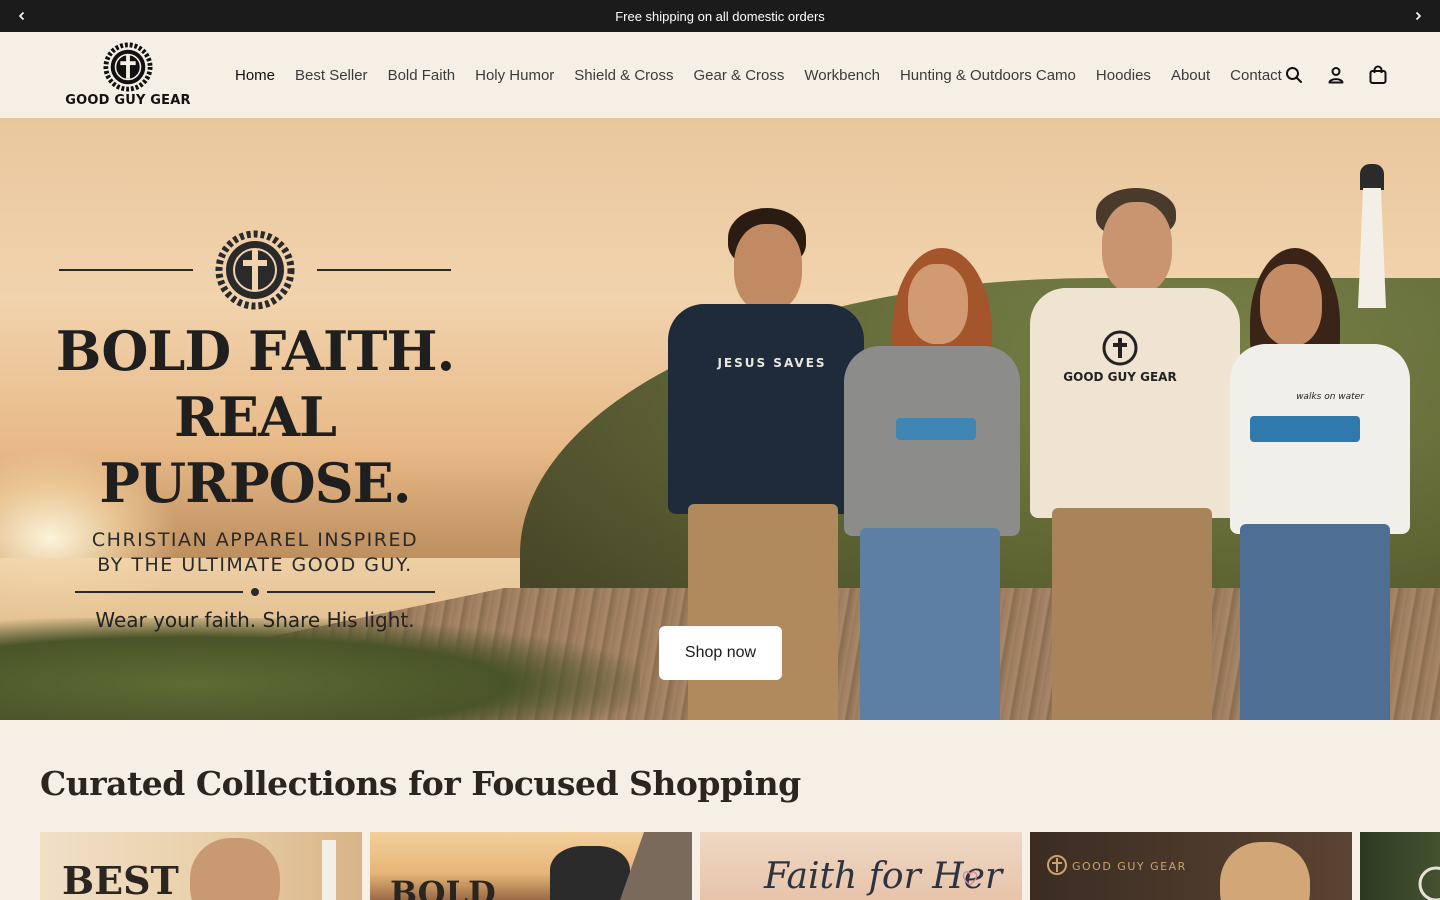  What do you see at coordinates (1294, 75) in the screenshot?
I see `search-icon` at bounding box center [1294, 75].